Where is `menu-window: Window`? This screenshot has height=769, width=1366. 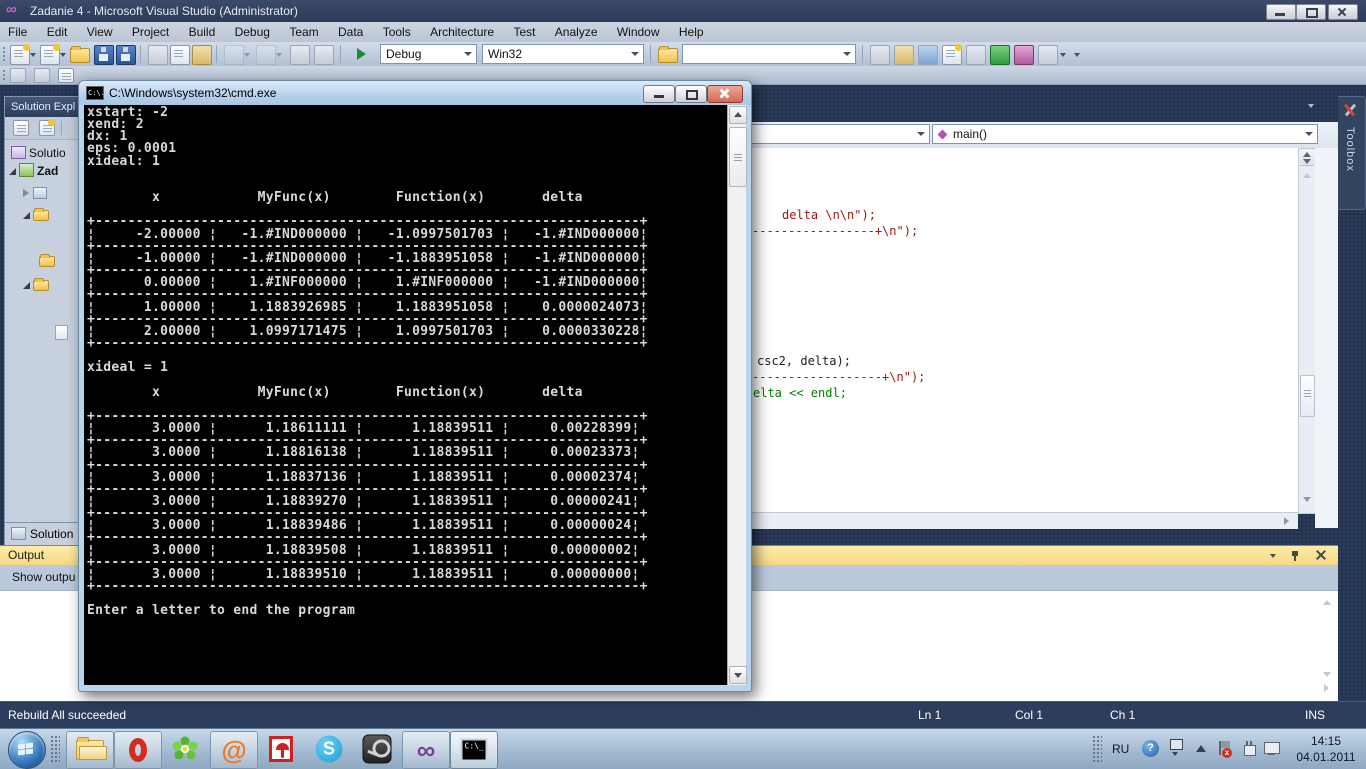
menu-window: Window is located at coordinates (638, 32).